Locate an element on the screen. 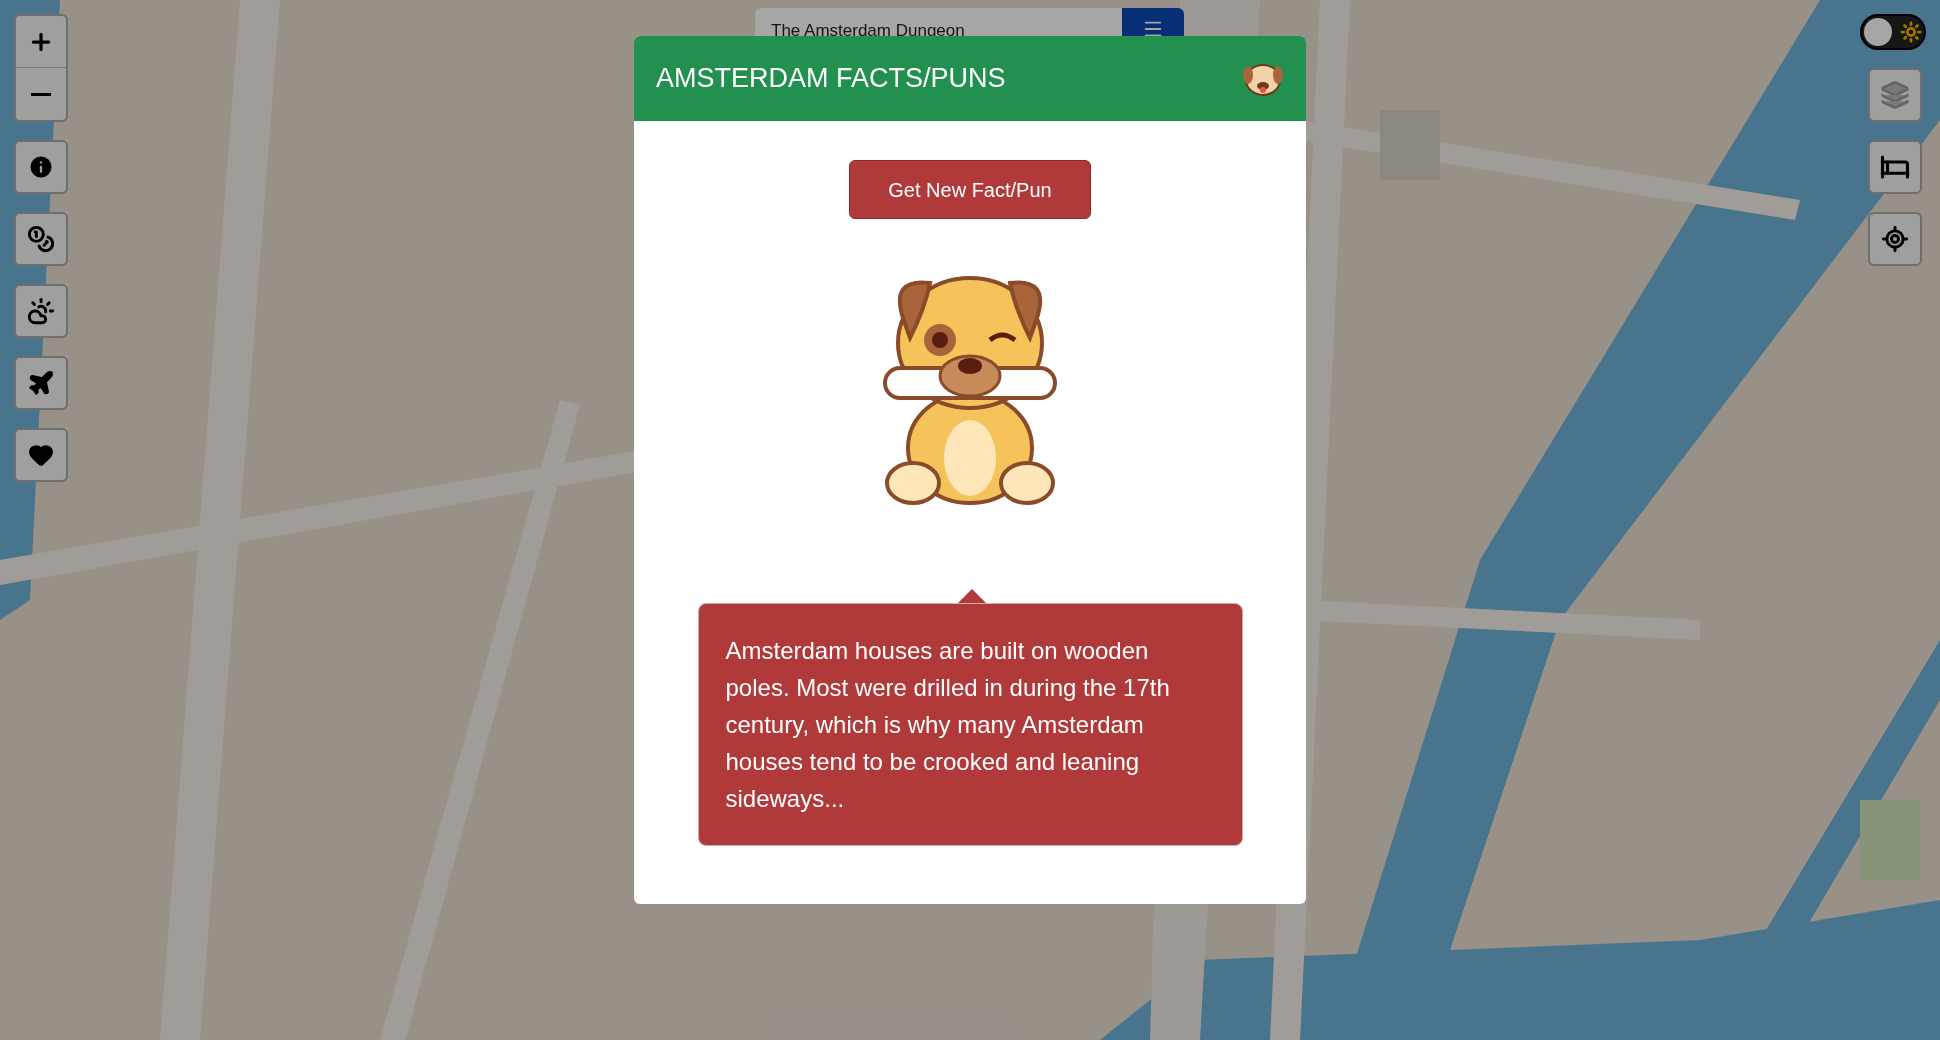 This screenshot has width=1940, height=1040. plane-icon is located at coordinates (41, 383).